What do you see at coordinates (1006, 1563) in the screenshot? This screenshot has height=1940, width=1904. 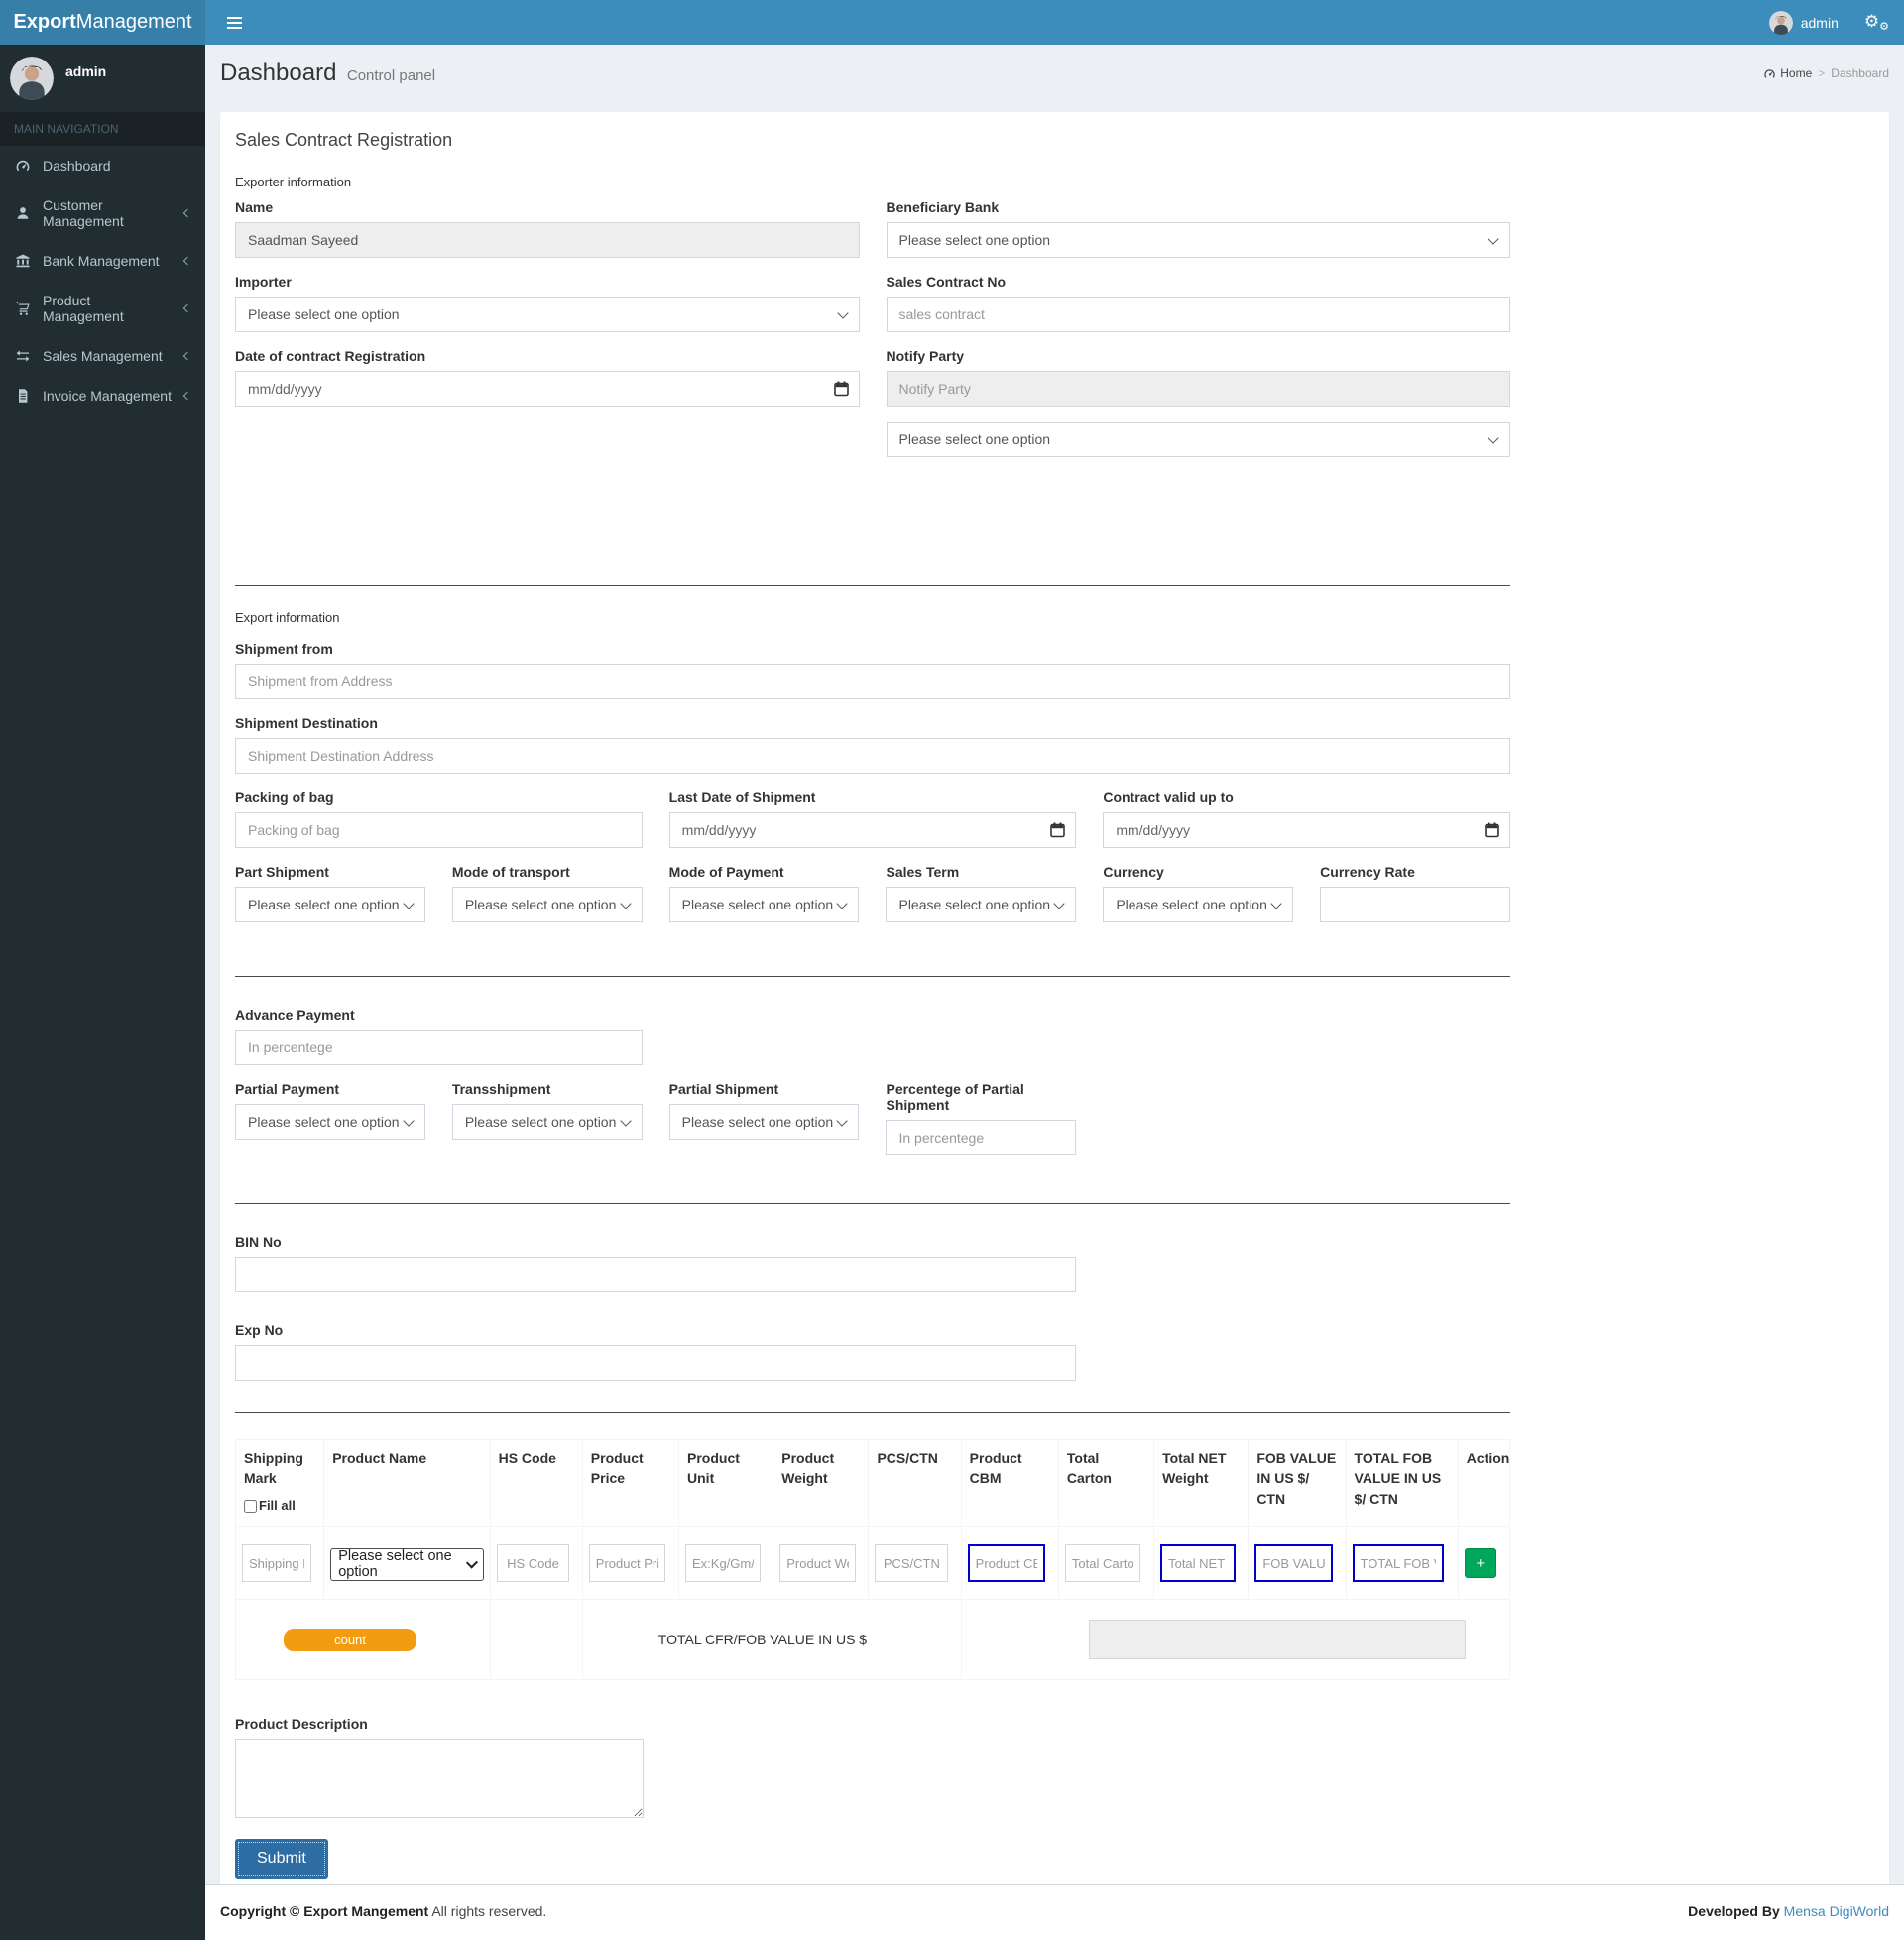 I see `product-cbm-input` at bounding box center [1006, 1563].